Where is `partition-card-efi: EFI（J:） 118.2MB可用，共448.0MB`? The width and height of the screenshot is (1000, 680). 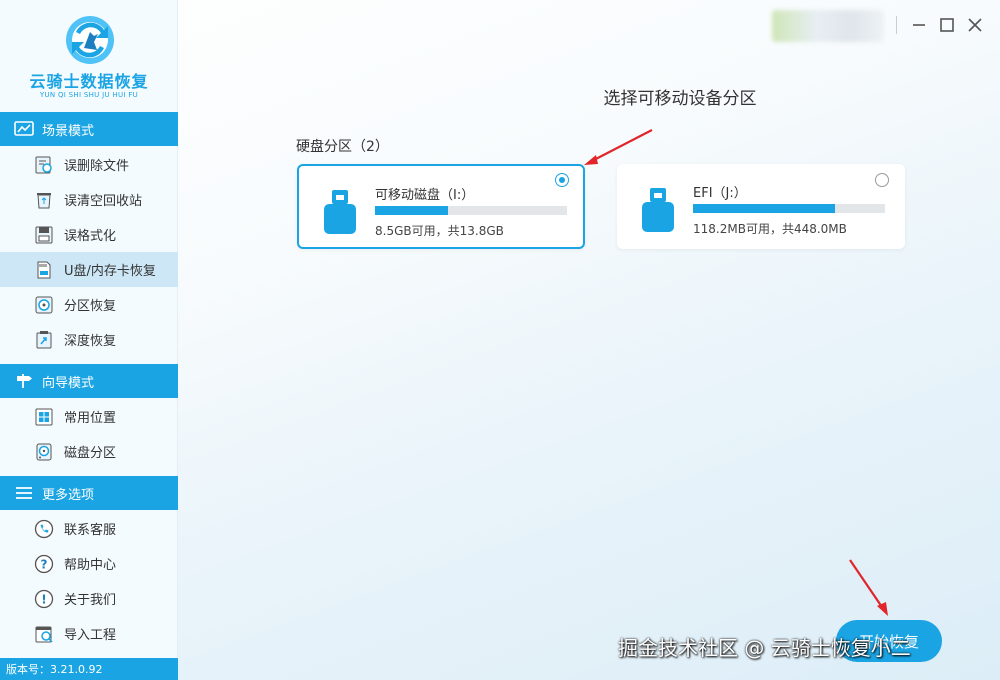 partition-card-efi: EFI（J:） 118.2MB可用，共448.0MB is located at coordinates (761, 206).